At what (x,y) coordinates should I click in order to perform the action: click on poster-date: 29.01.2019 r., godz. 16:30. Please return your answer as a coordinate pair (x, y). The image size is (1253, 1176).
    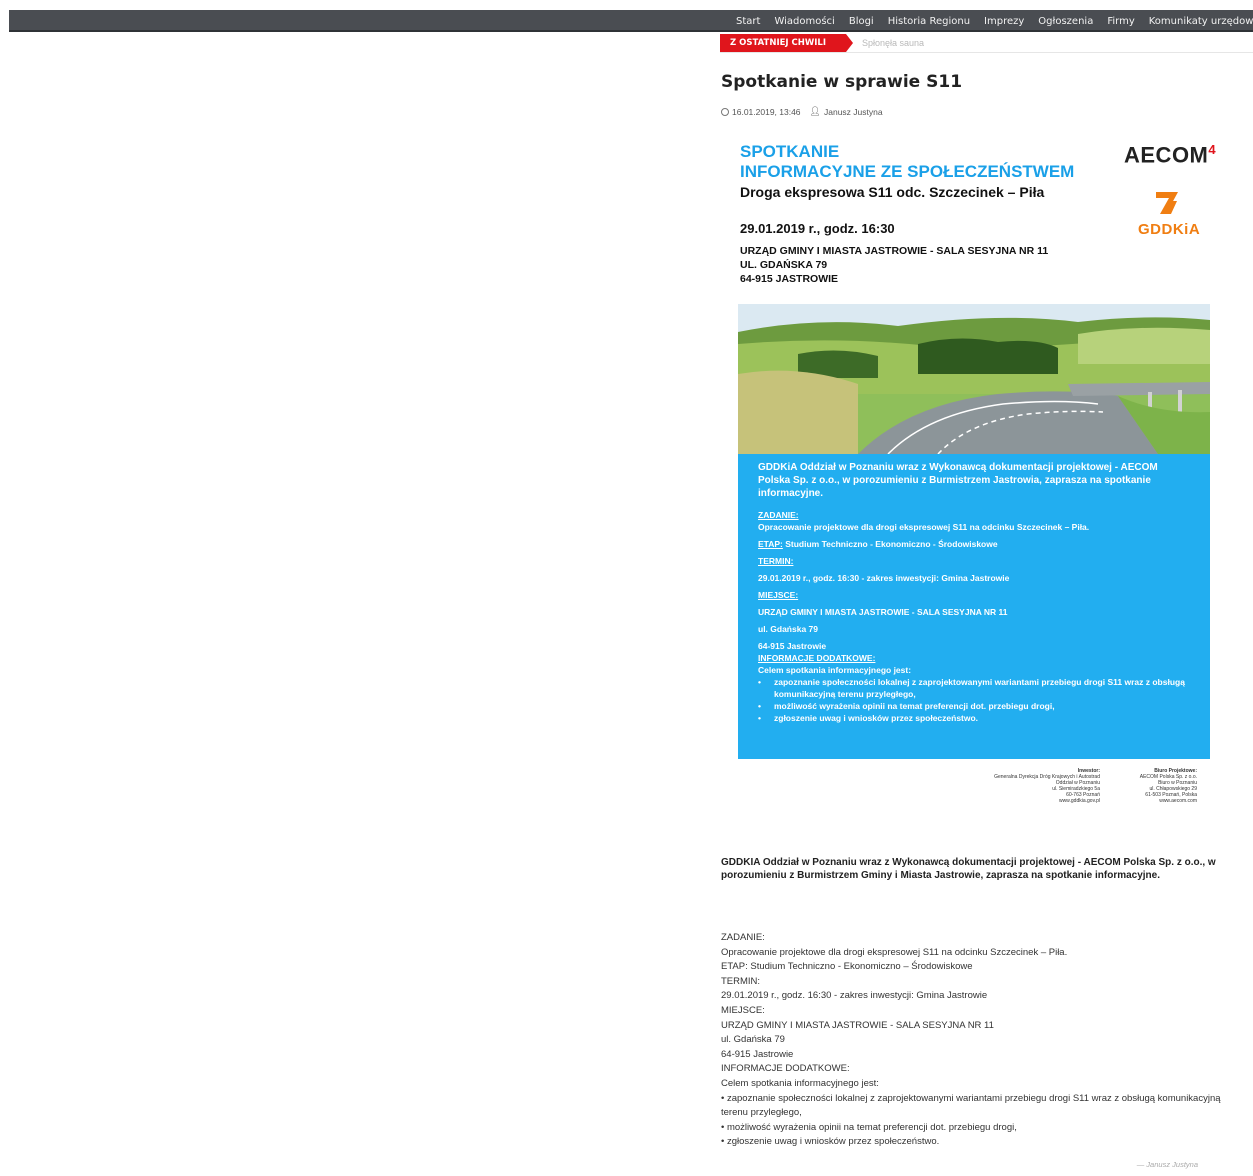
    Looking at the image, I should click on (817, 228).